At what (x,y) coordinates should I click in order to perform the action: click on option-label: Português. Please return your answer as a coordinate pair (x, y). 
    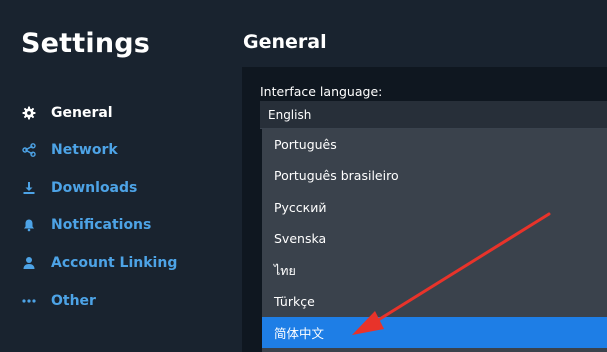
    Looking at the image, I should click on (305, 144).